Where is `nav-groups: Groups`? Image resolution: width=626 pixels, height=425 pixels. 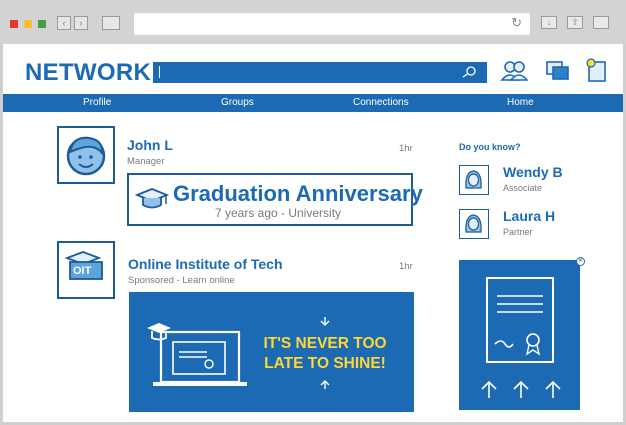 nav-groups: Groups is located at coordinates (237, 102).